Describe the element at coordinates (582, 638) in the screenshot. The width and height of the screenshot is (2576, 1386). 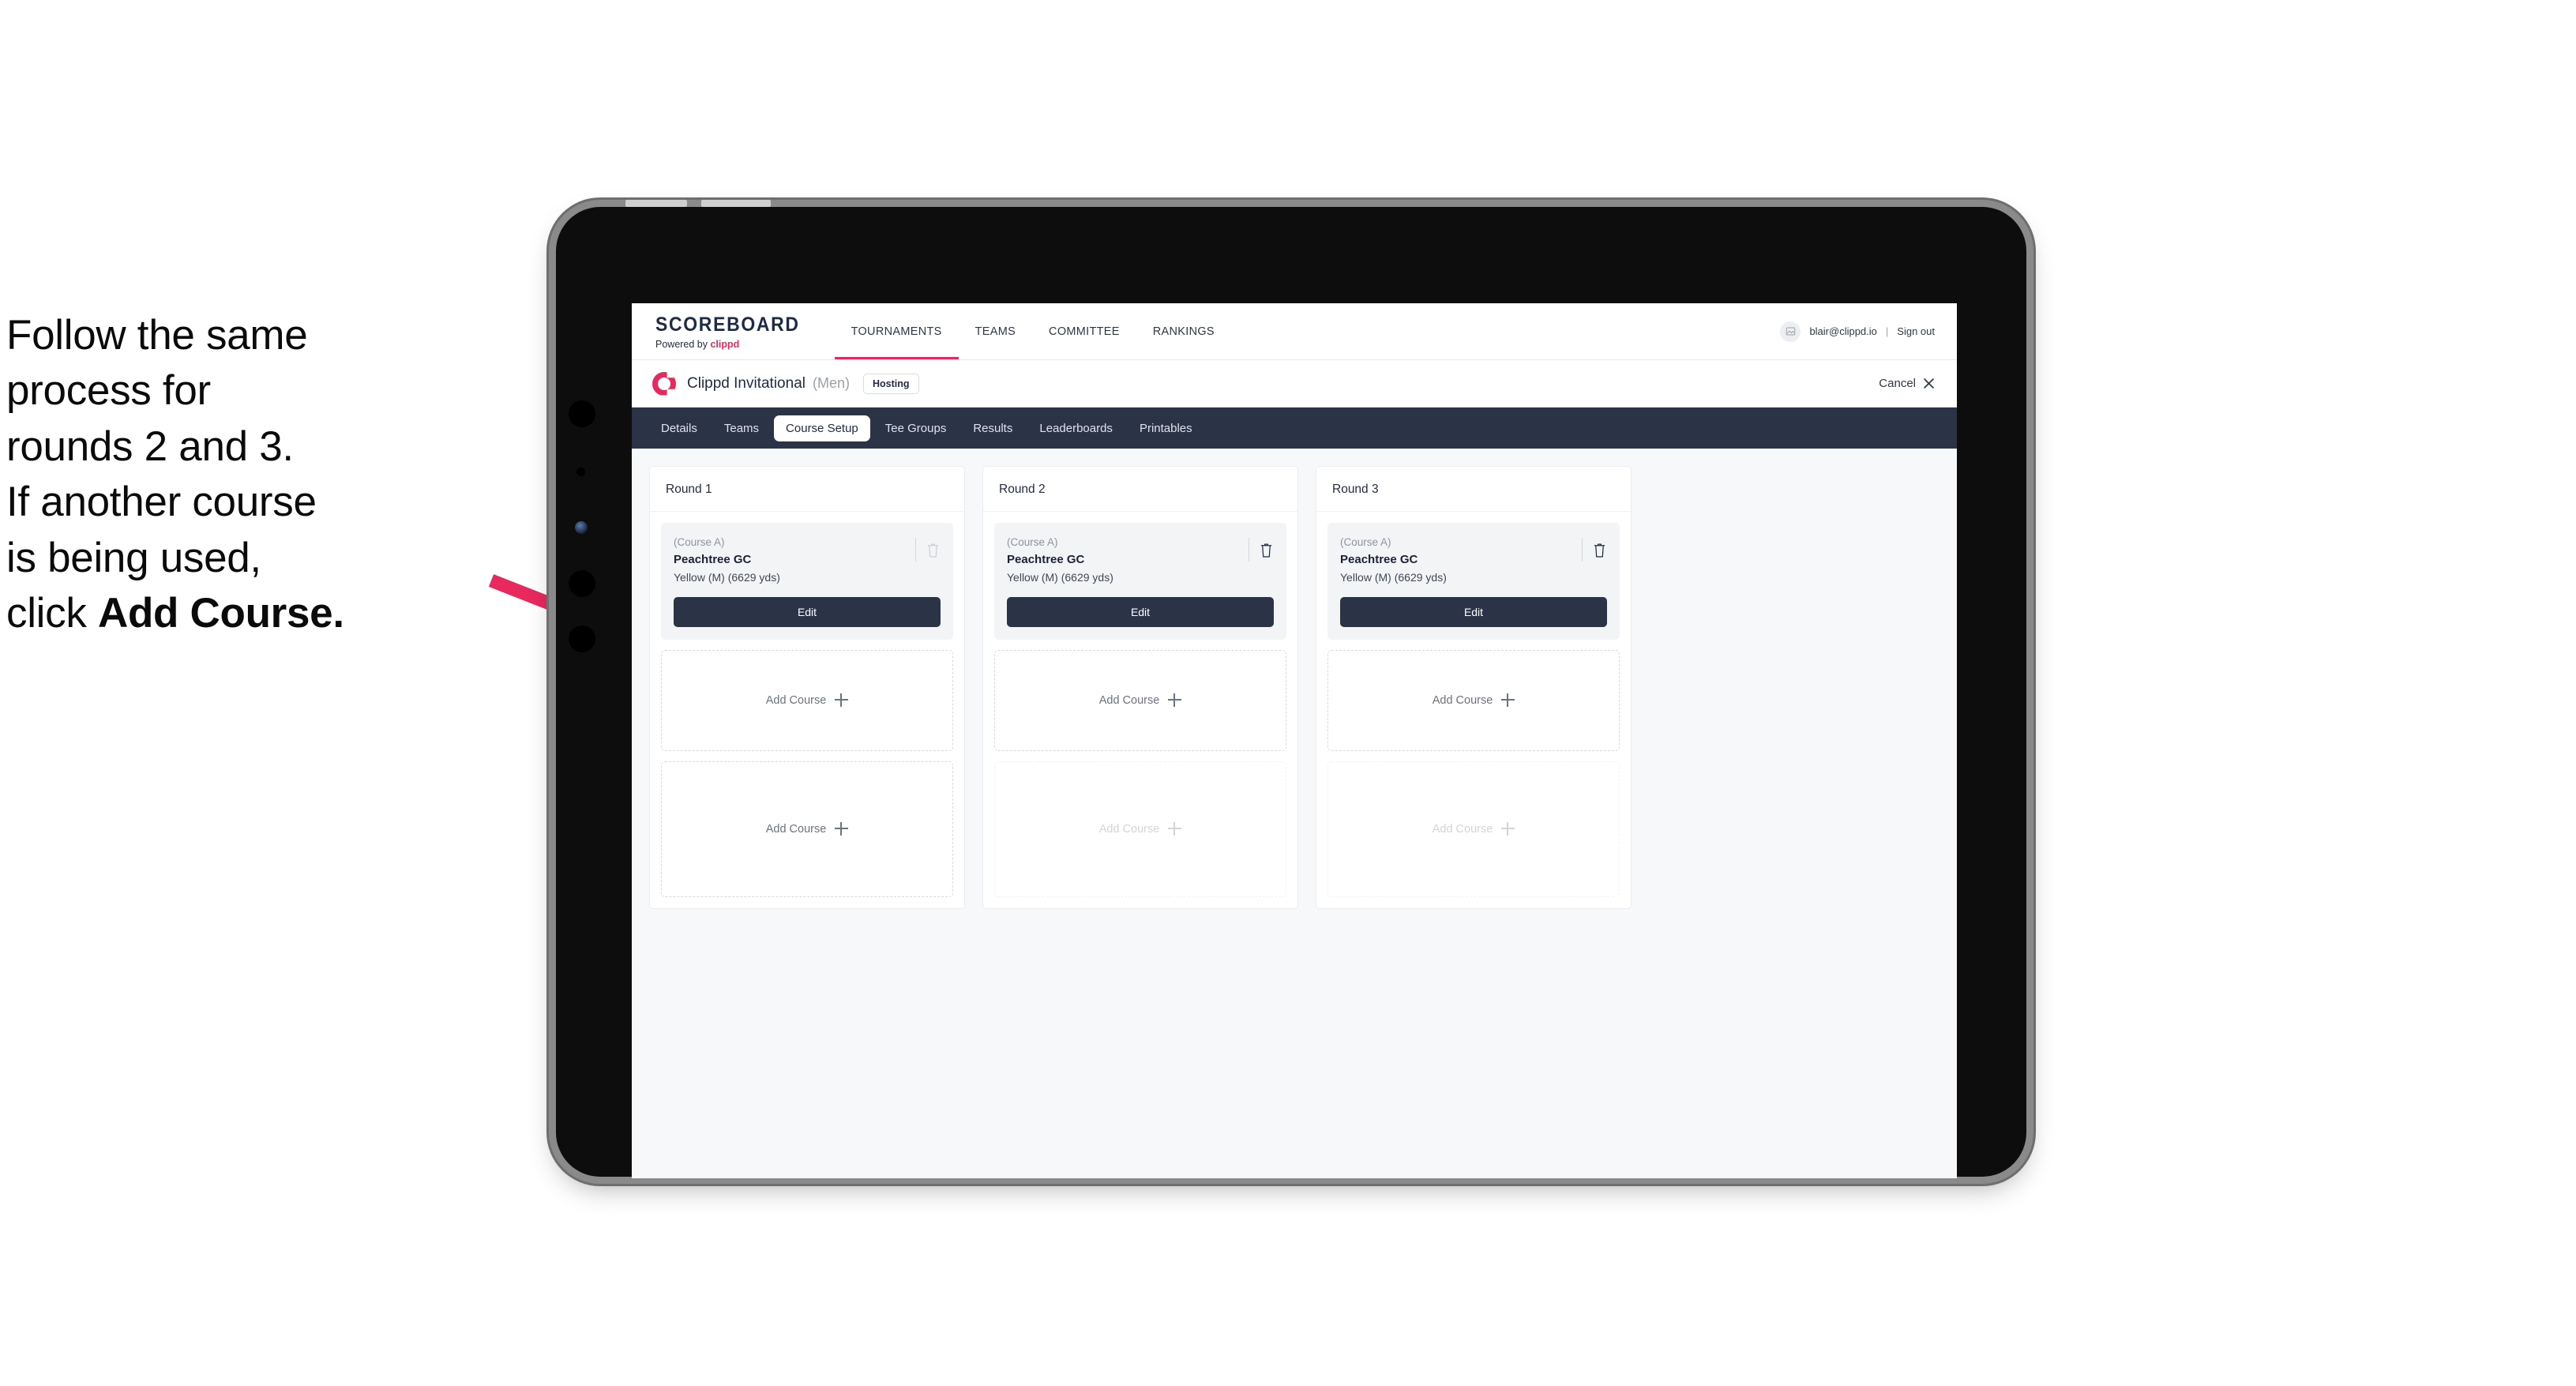
I see `tablet-mic-dot` at that location.